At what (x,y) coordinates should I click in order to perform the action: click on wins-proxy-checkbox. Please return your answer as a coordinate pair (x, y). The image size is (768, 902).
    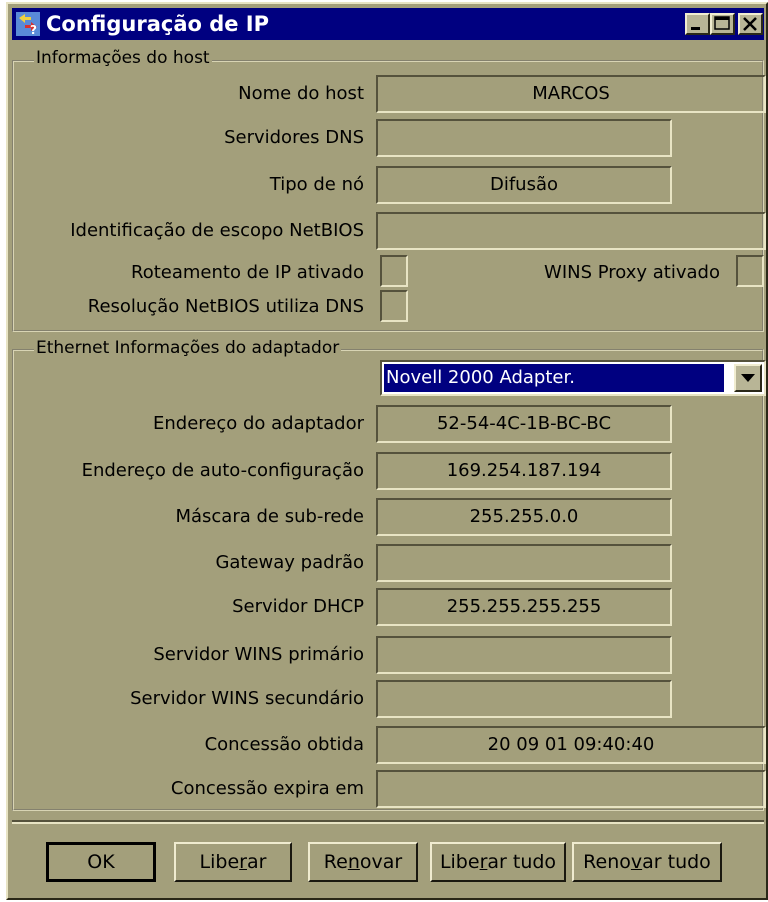
    Looking at the image, I should click on (750, 271).